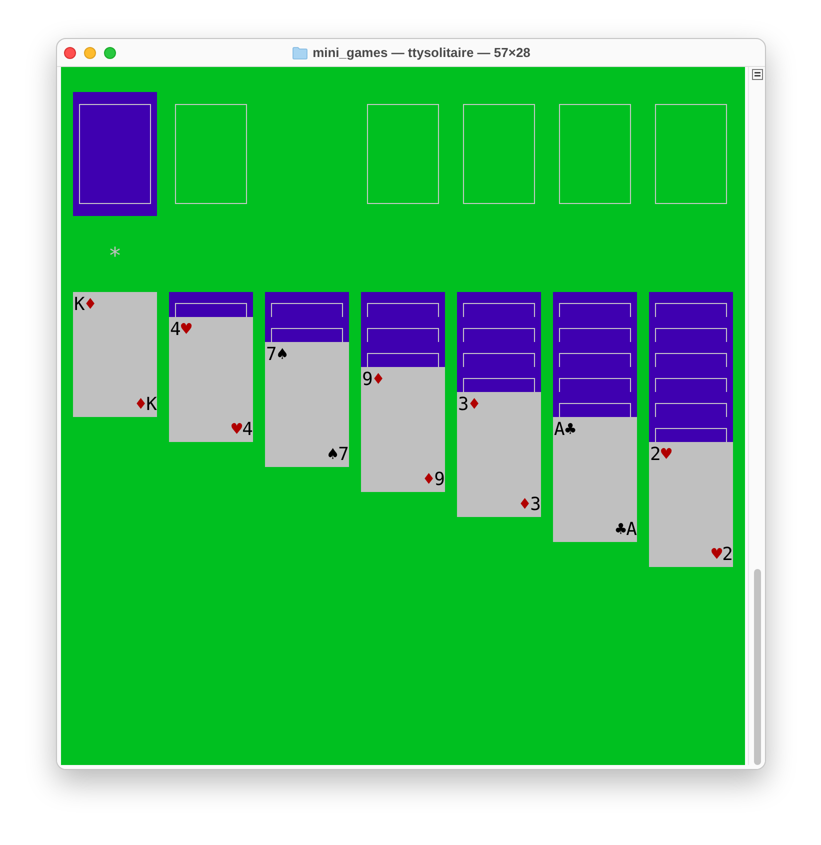 Image resolution: width=821 pixels, height=845 pixels. What do you see at coordinates (756, 416) in the screenshot?
I see `scrollbar` at bounding box center [756, 416].